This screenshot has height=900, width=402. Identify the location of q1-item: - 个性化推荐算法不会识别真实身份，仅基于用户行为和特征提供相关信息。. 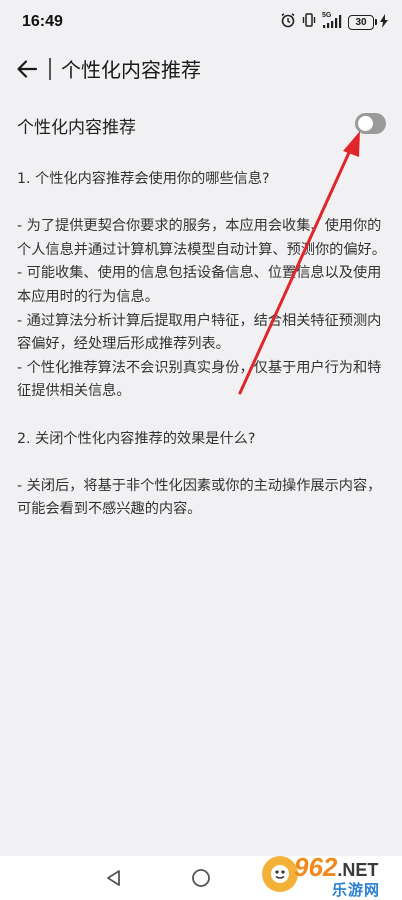
(199, 379).